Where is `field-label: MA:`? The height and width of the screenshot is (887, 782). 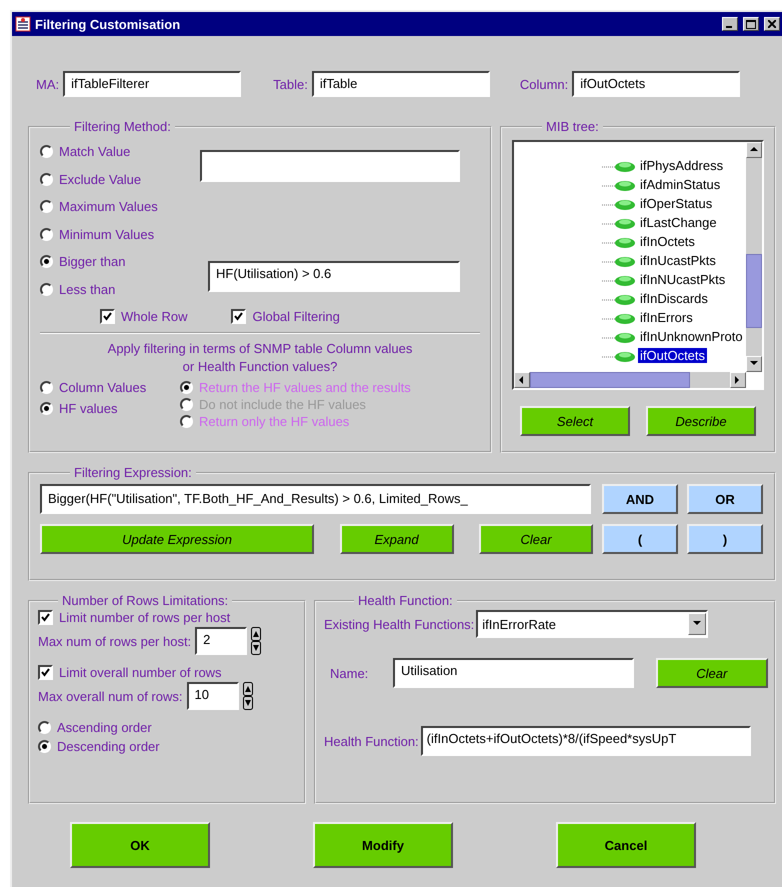
field-label: MA: is located at coordinates (48, 84).